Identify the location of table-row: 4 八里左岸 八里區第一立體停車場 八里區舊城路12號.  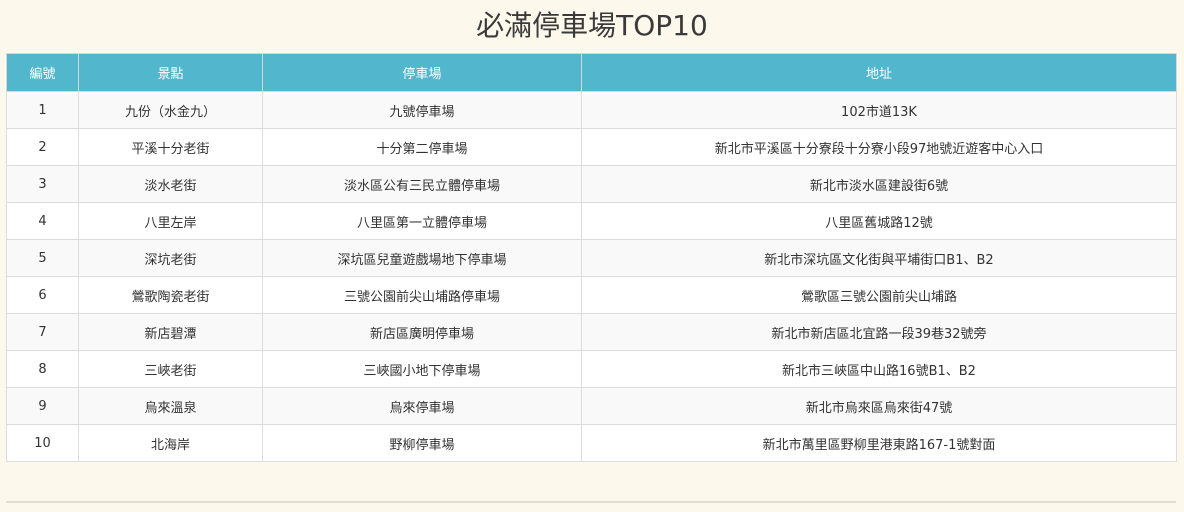
(591, 221).